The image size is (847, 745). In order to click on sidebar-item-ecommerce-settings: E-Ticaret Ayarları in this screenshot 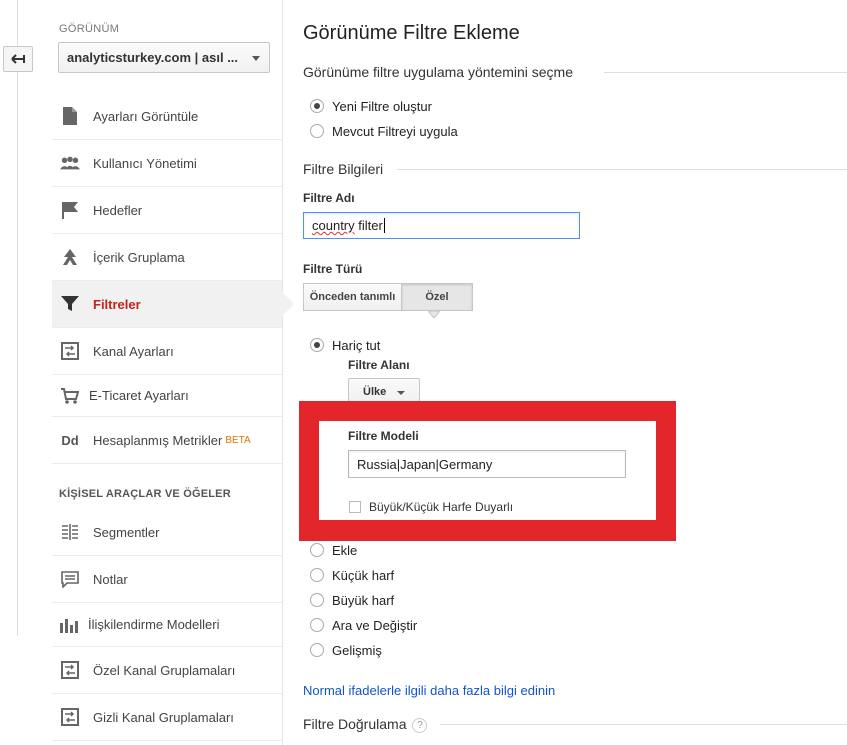, I will do `click(167, 396)`.